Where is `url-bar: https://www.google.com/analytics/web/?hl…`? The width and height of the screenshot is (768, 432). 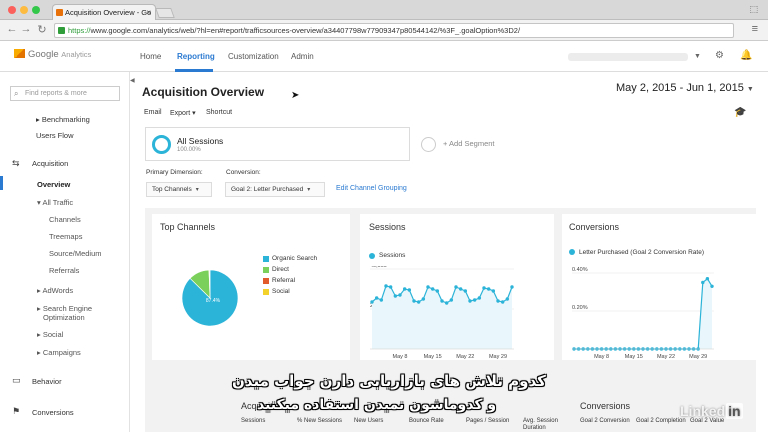 url-bar: https://www.google.com/analytics/web/?hl… is located at coordinates (394, 30).